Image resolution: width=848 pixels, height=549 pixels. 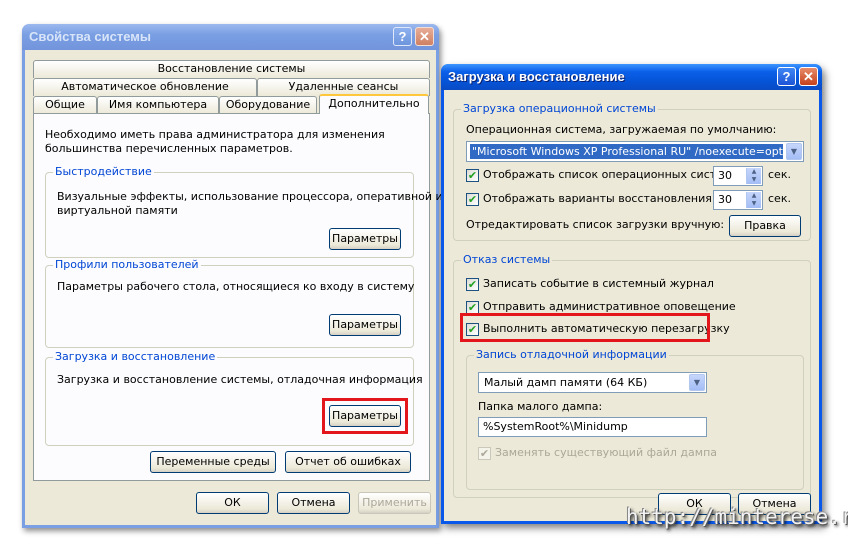 I want to click on overwrite-dump-checkbox: ✔, so click(x=484, y=453).